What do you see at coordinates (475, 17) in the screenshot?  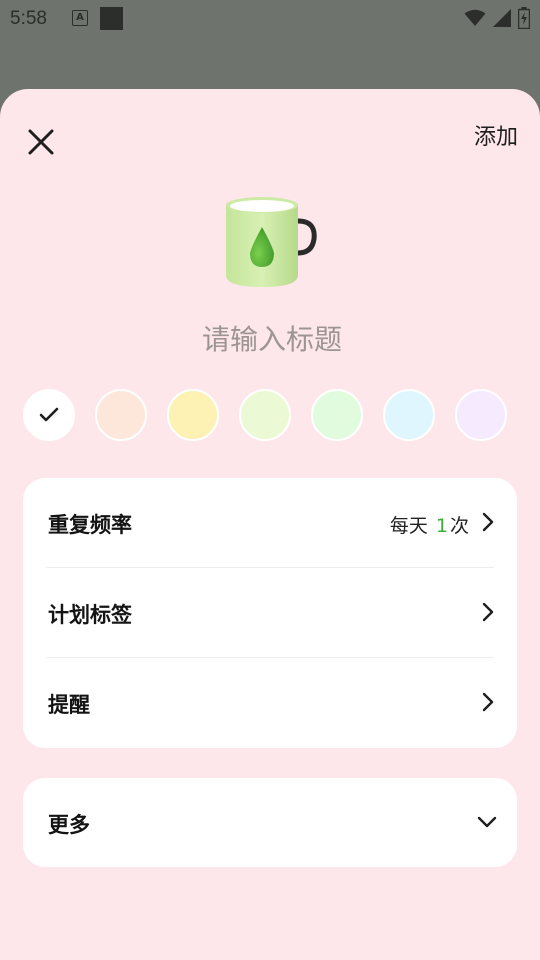 I see `wifi-icon` at bounding box center [475, 17].